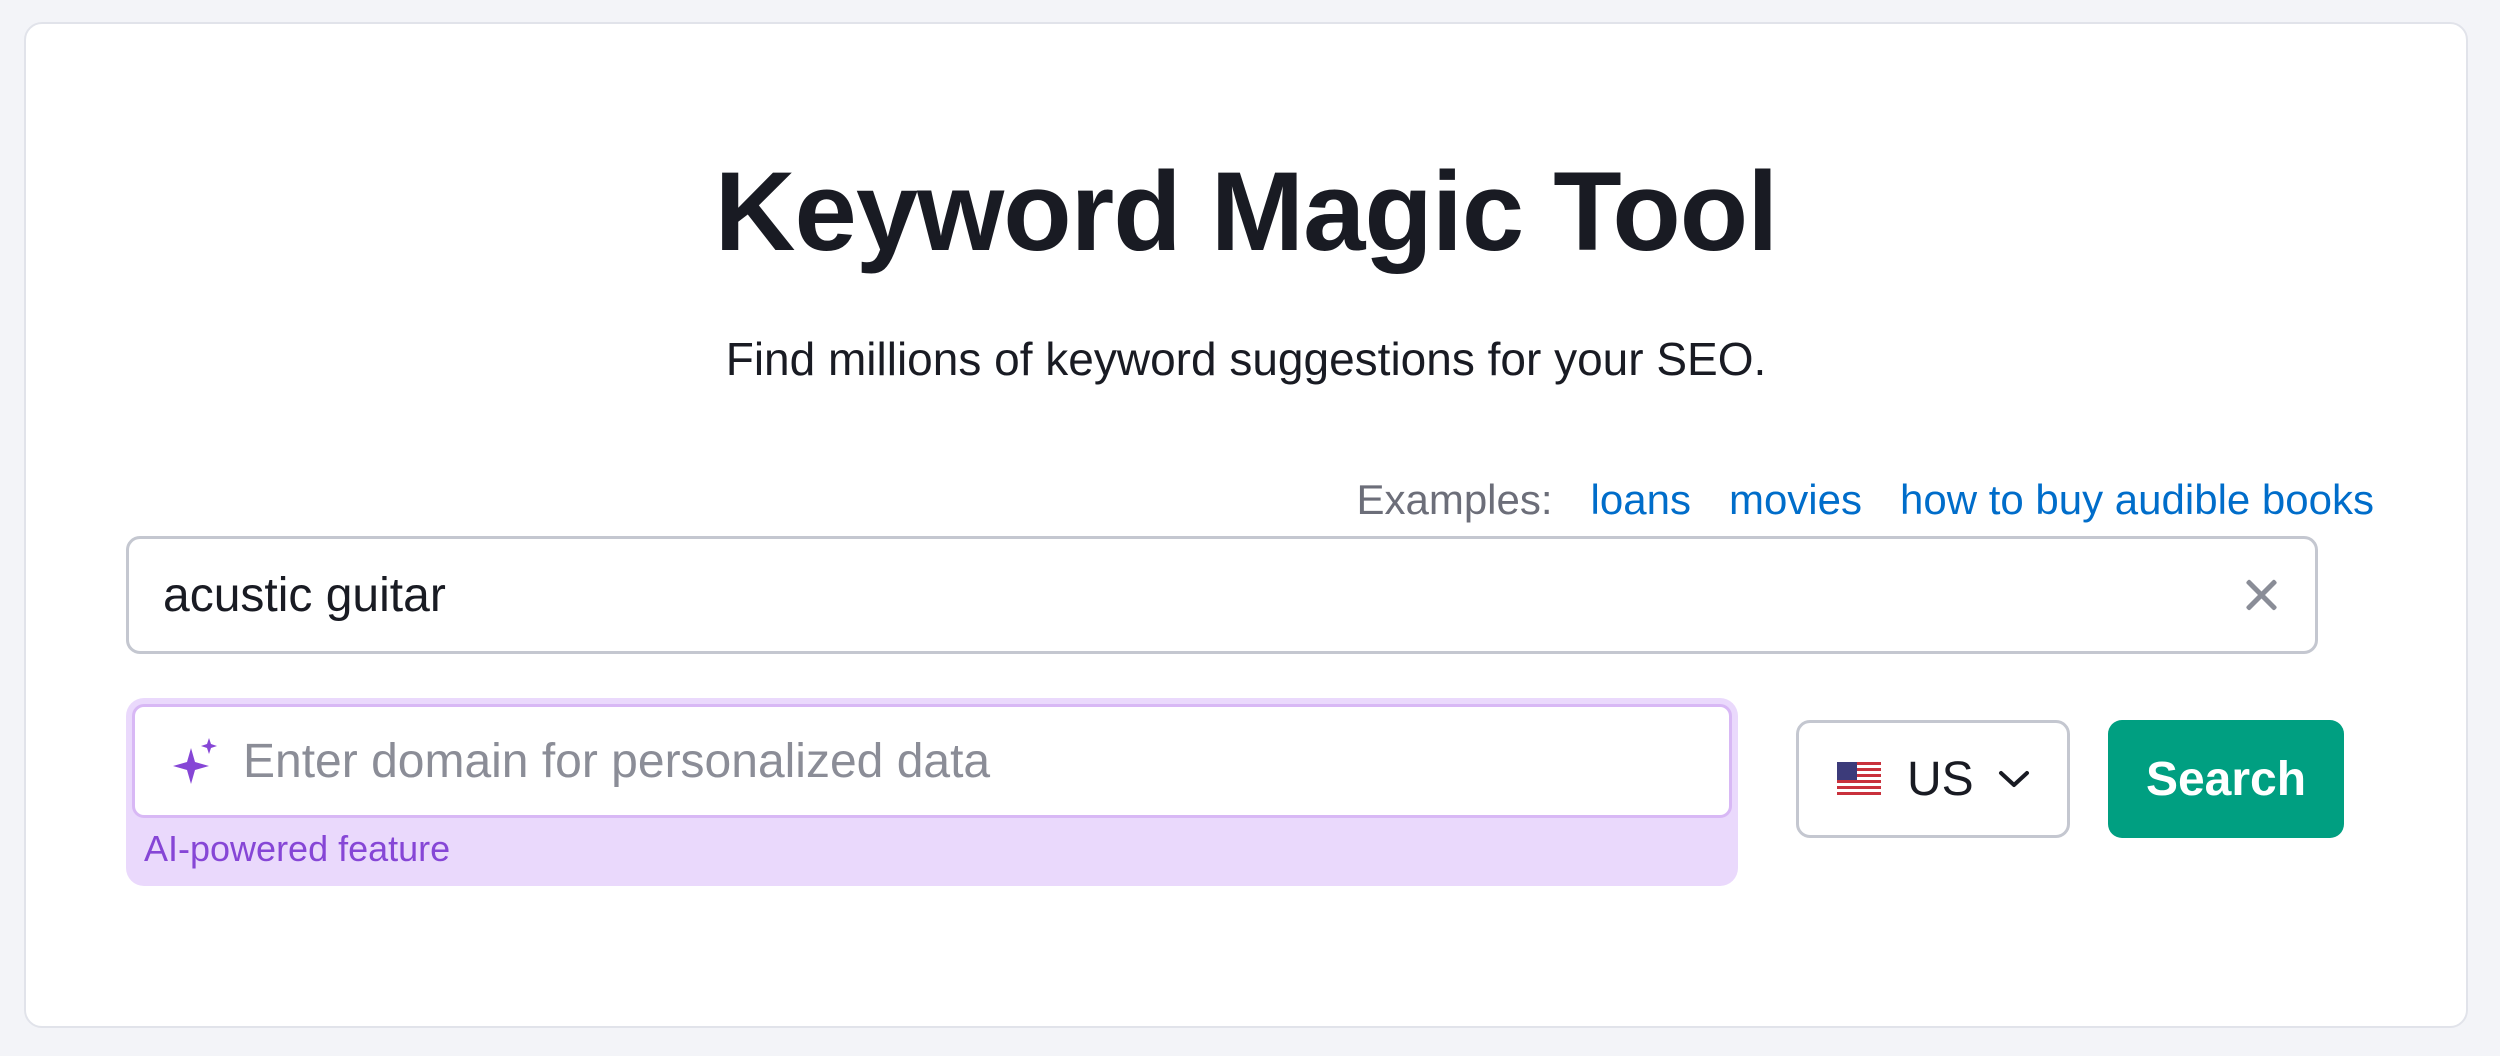 This screenshot has height=1056, width=2500. I want to click on country-select: US, so click(1933, 779).